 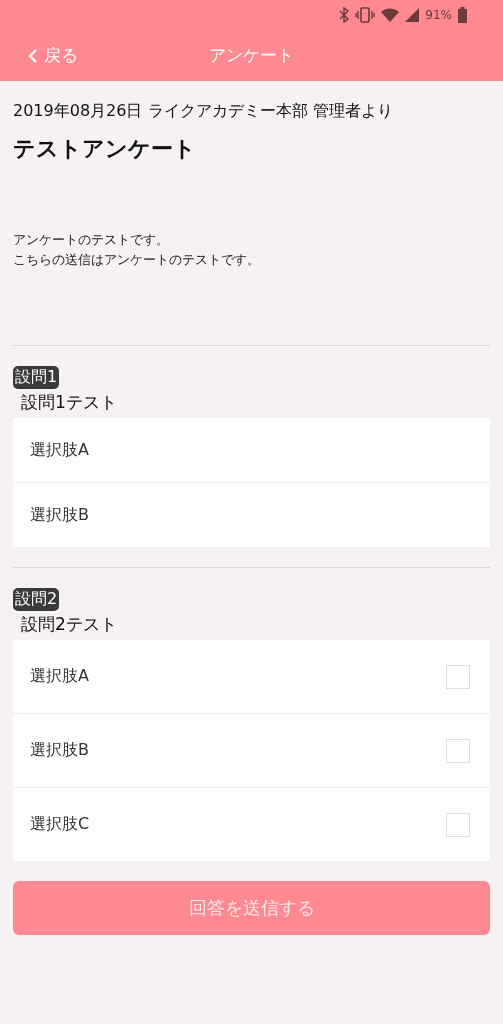 I want to click on question-text: 設問2テスト, so click(x=69, y=624).